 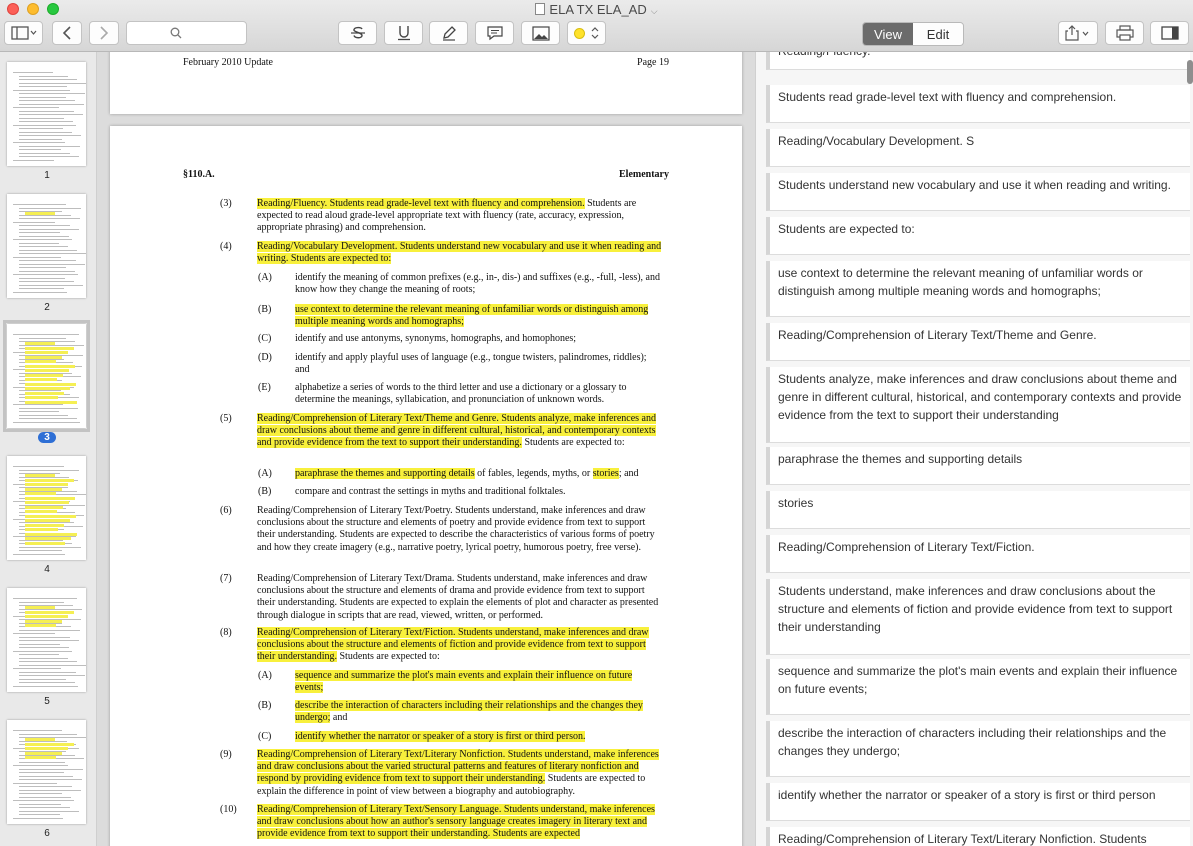 I want to click on forward-button, so click(x=104, y=33).